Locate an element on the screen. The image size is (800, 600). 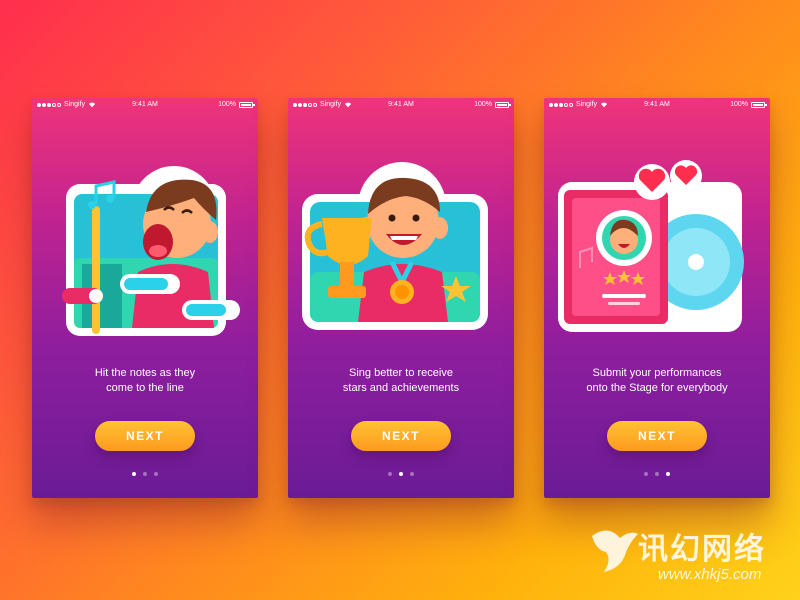
bird-logo-icon is located at coordinates (615, 551).